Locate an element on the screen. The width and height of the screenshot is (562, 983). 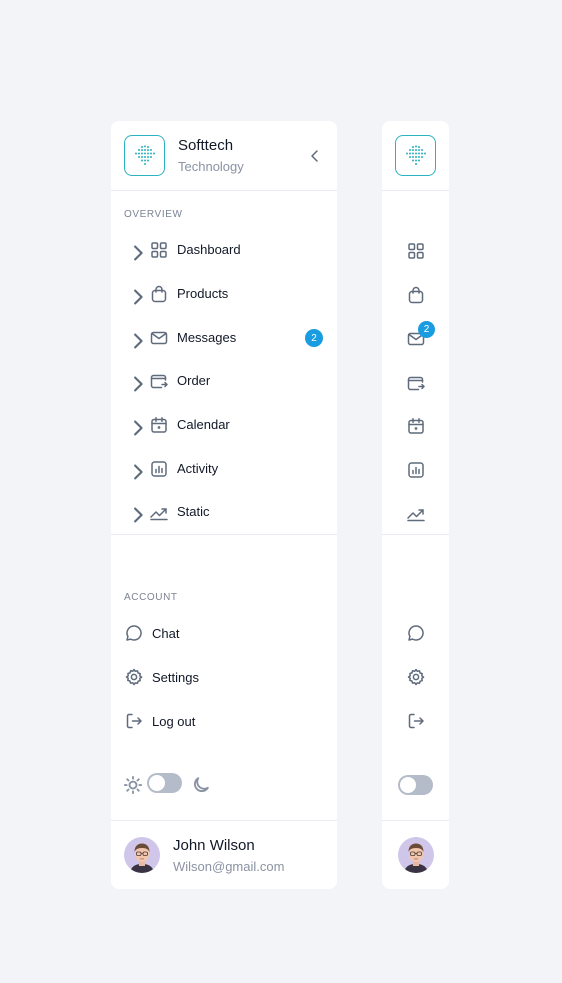
brand-name: Softtech is located at coordinates (206, 145).